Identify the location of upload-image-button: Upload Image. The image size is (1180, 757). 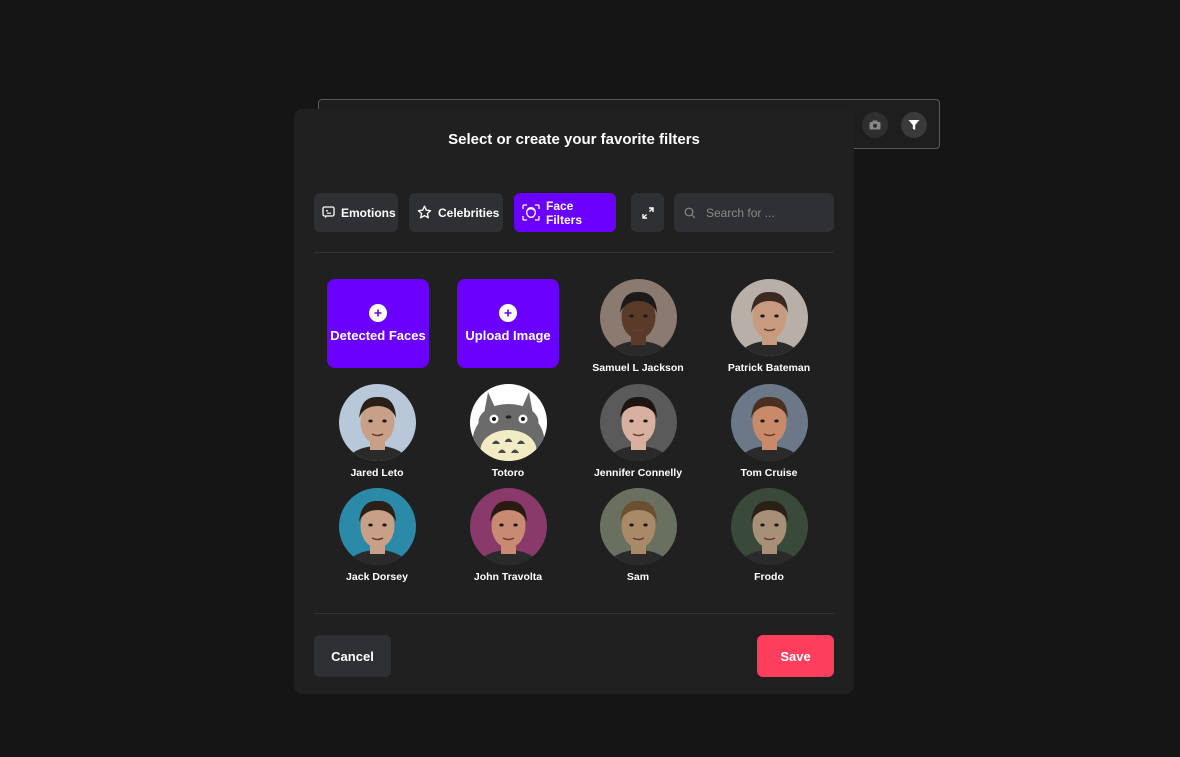
(508, 323).